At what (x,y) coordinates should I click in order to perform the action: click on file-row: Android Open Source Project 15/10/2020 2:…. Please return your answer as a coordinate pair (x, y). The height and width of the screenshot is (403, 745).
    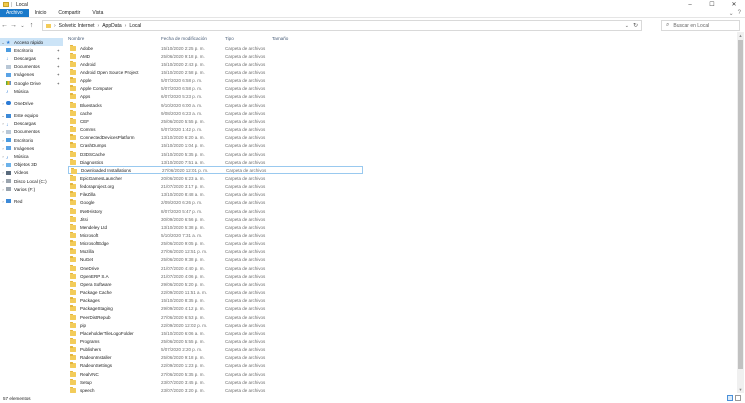
    Looking at the image, I should click on (215, 72).